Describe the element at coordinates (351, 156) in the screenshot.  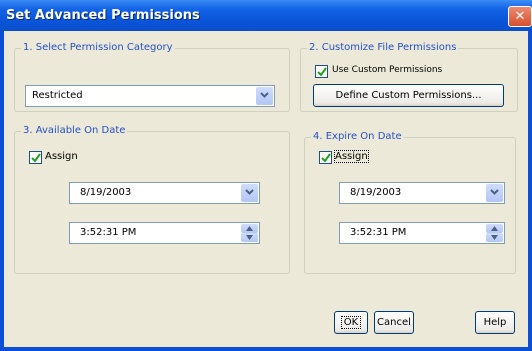
I see `expire-assign-label: Assign` at that location.